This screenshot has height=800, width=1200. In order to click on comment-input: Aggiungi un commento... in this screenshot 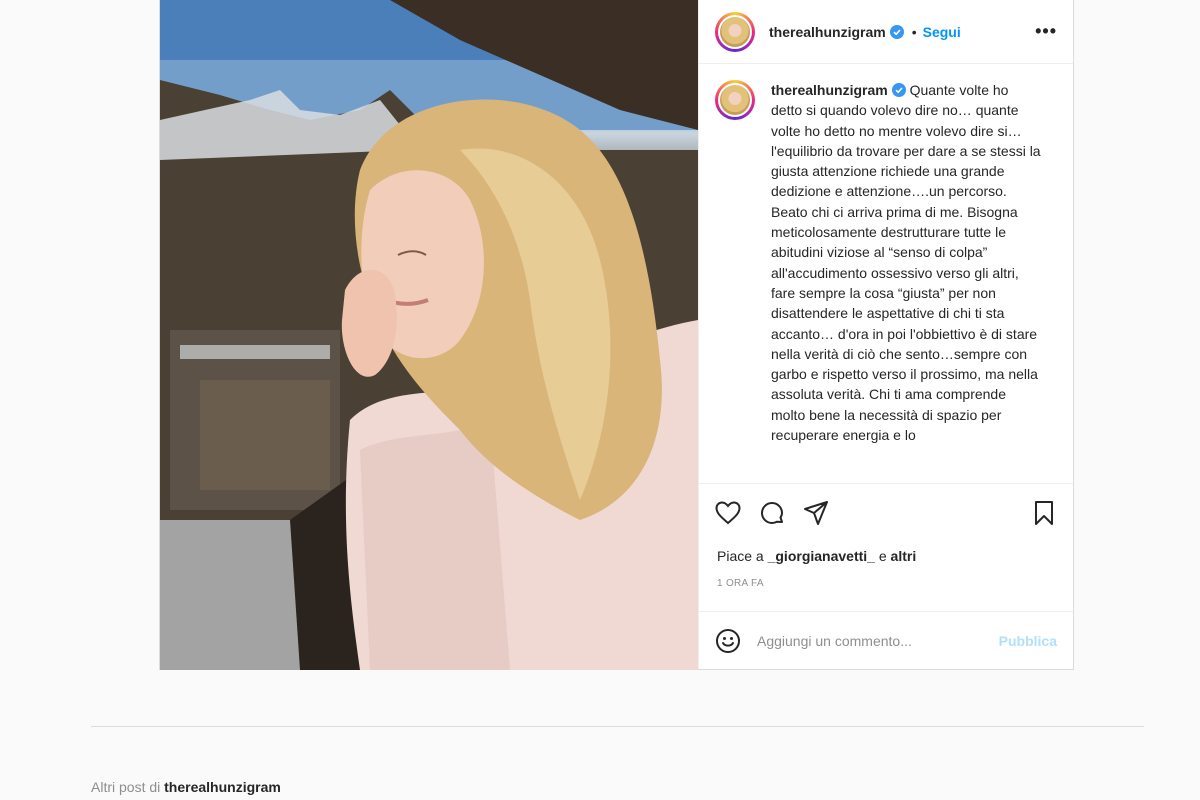, I will do `click(878, 641)`.